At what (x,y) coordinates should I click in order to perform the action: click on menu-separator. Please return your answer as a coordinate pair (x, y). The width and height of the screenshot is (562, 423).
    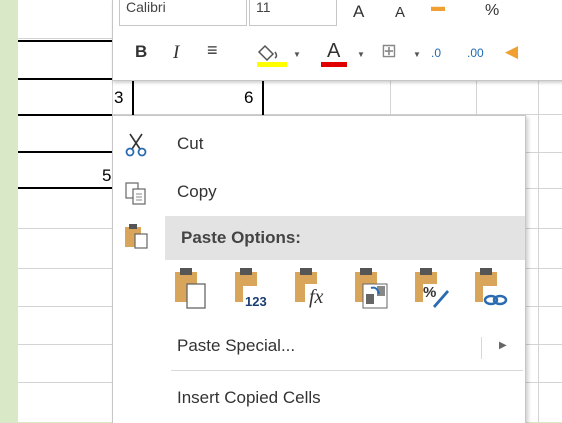
    Looking at the image, I should click on (347, 370).